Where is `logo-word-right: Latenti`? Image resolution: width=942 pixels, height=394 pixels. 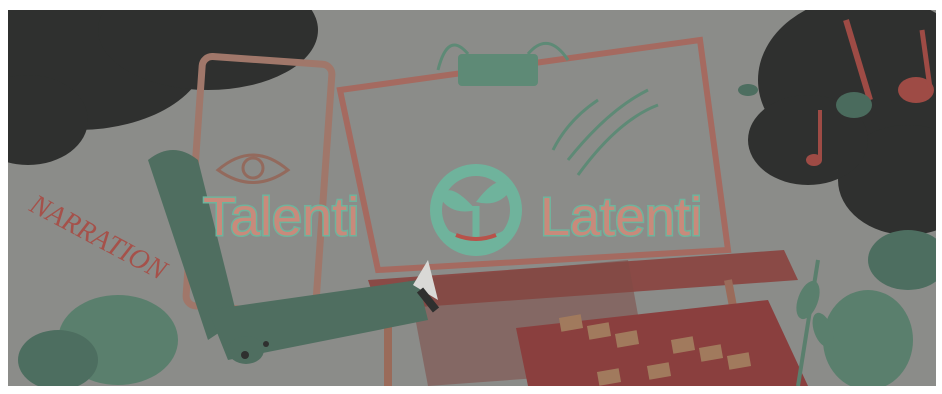
logo-word-right: Latenti is located at coordinates (621, 217).